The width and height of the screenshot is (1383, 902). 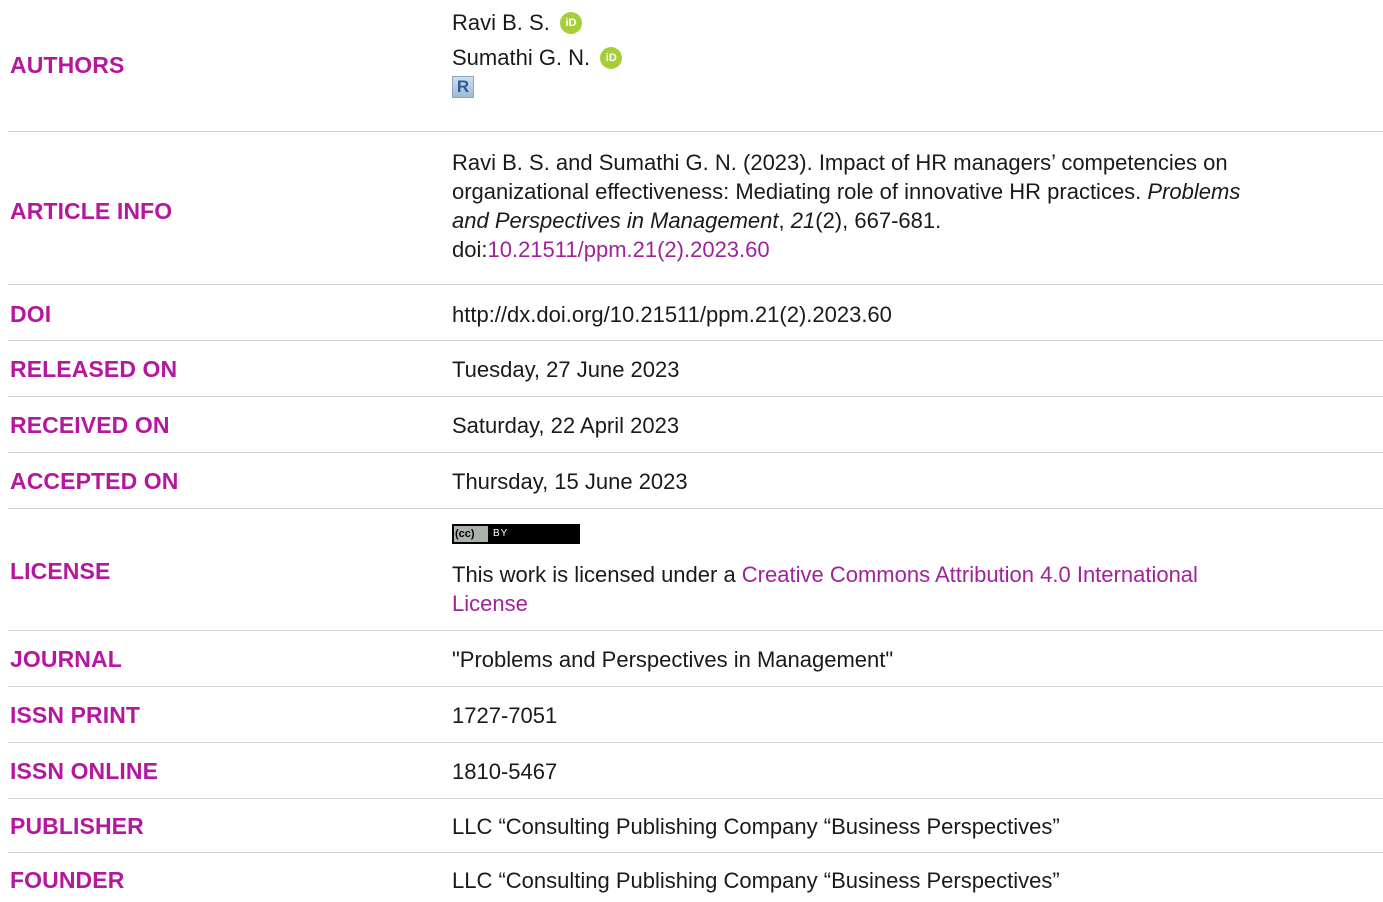 What do you see at coordinates (67, 880) in the screenshot?
I see `founder-label: FOUNDER` at bounding box center [67, 880].